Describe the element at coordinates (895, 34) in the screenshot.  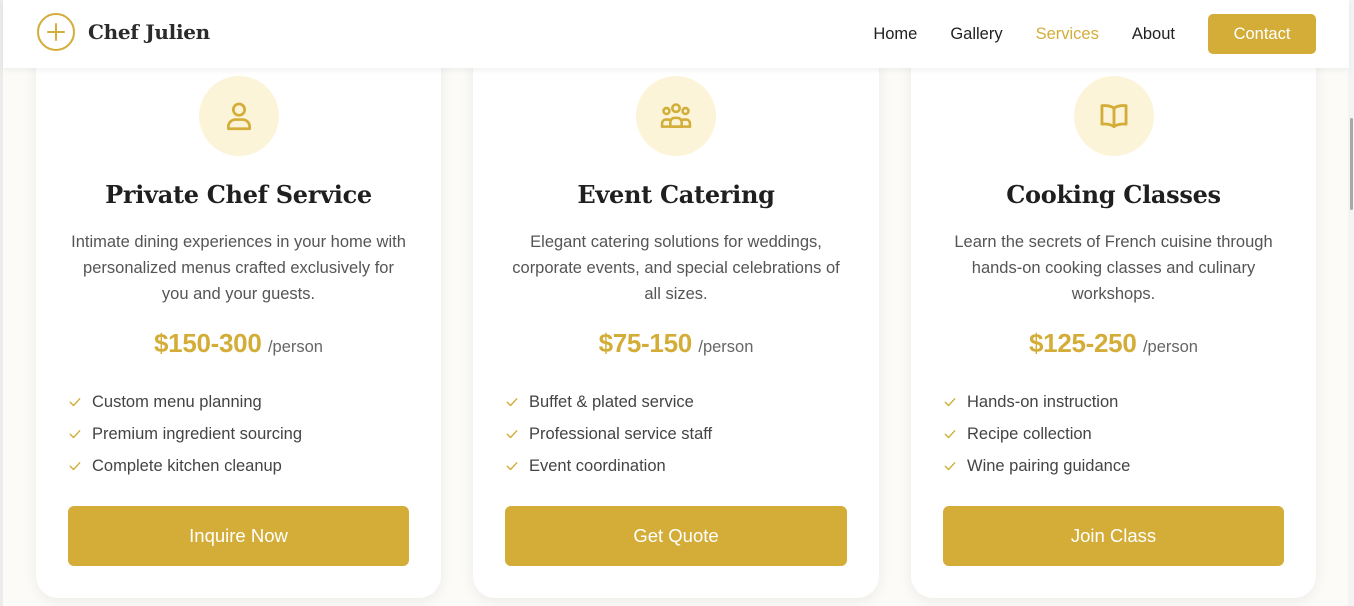
I see `nav-link-home: Home` at that location.